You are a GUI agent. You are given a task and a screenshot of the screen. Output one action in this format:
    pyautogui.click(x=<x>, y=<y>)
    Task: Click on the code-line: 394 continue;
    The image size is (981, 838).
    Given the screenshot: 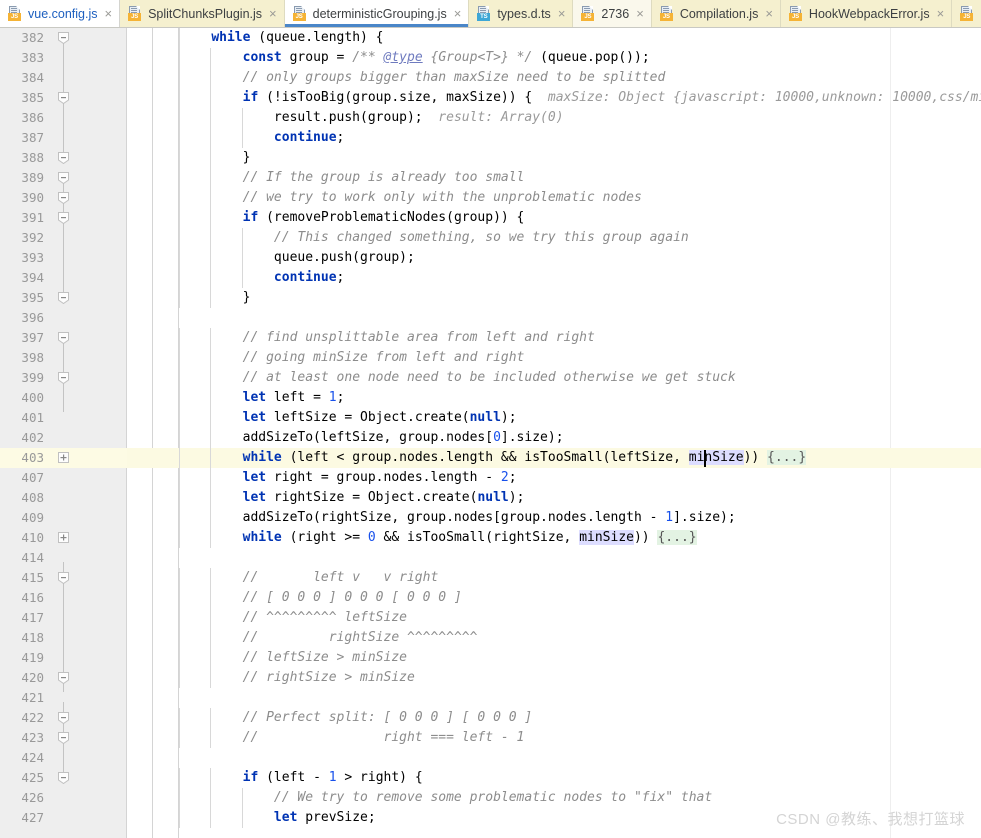 What is the action you would take?
    pyautogui.click(x=490, y=278)
    